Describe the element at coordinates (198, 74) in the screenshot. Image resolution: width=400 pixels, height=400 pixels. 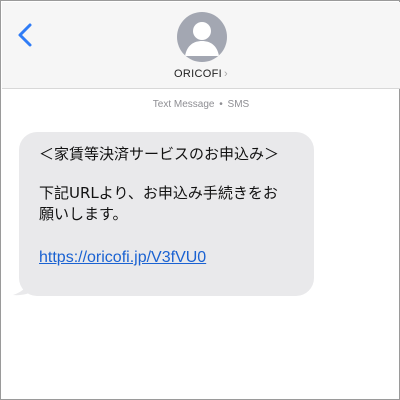
I see `contact-name: ORICOFI` at that location.